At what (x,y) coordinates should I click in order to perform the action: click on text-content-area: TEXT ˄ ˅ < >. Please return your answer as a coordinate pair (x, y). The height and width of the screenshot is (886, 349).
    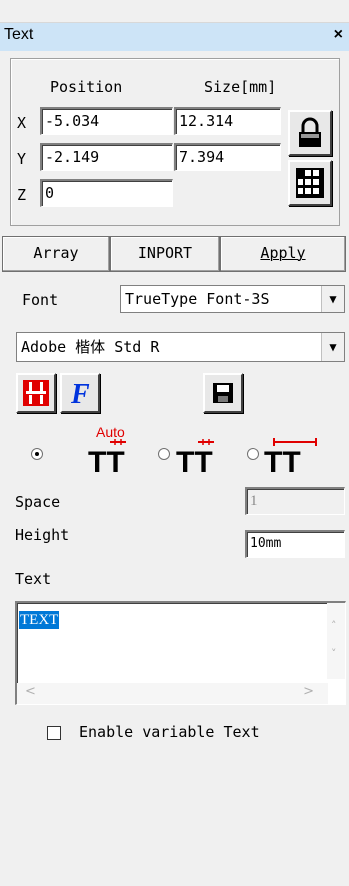
    Looking at the image, I should click on (180, 653).